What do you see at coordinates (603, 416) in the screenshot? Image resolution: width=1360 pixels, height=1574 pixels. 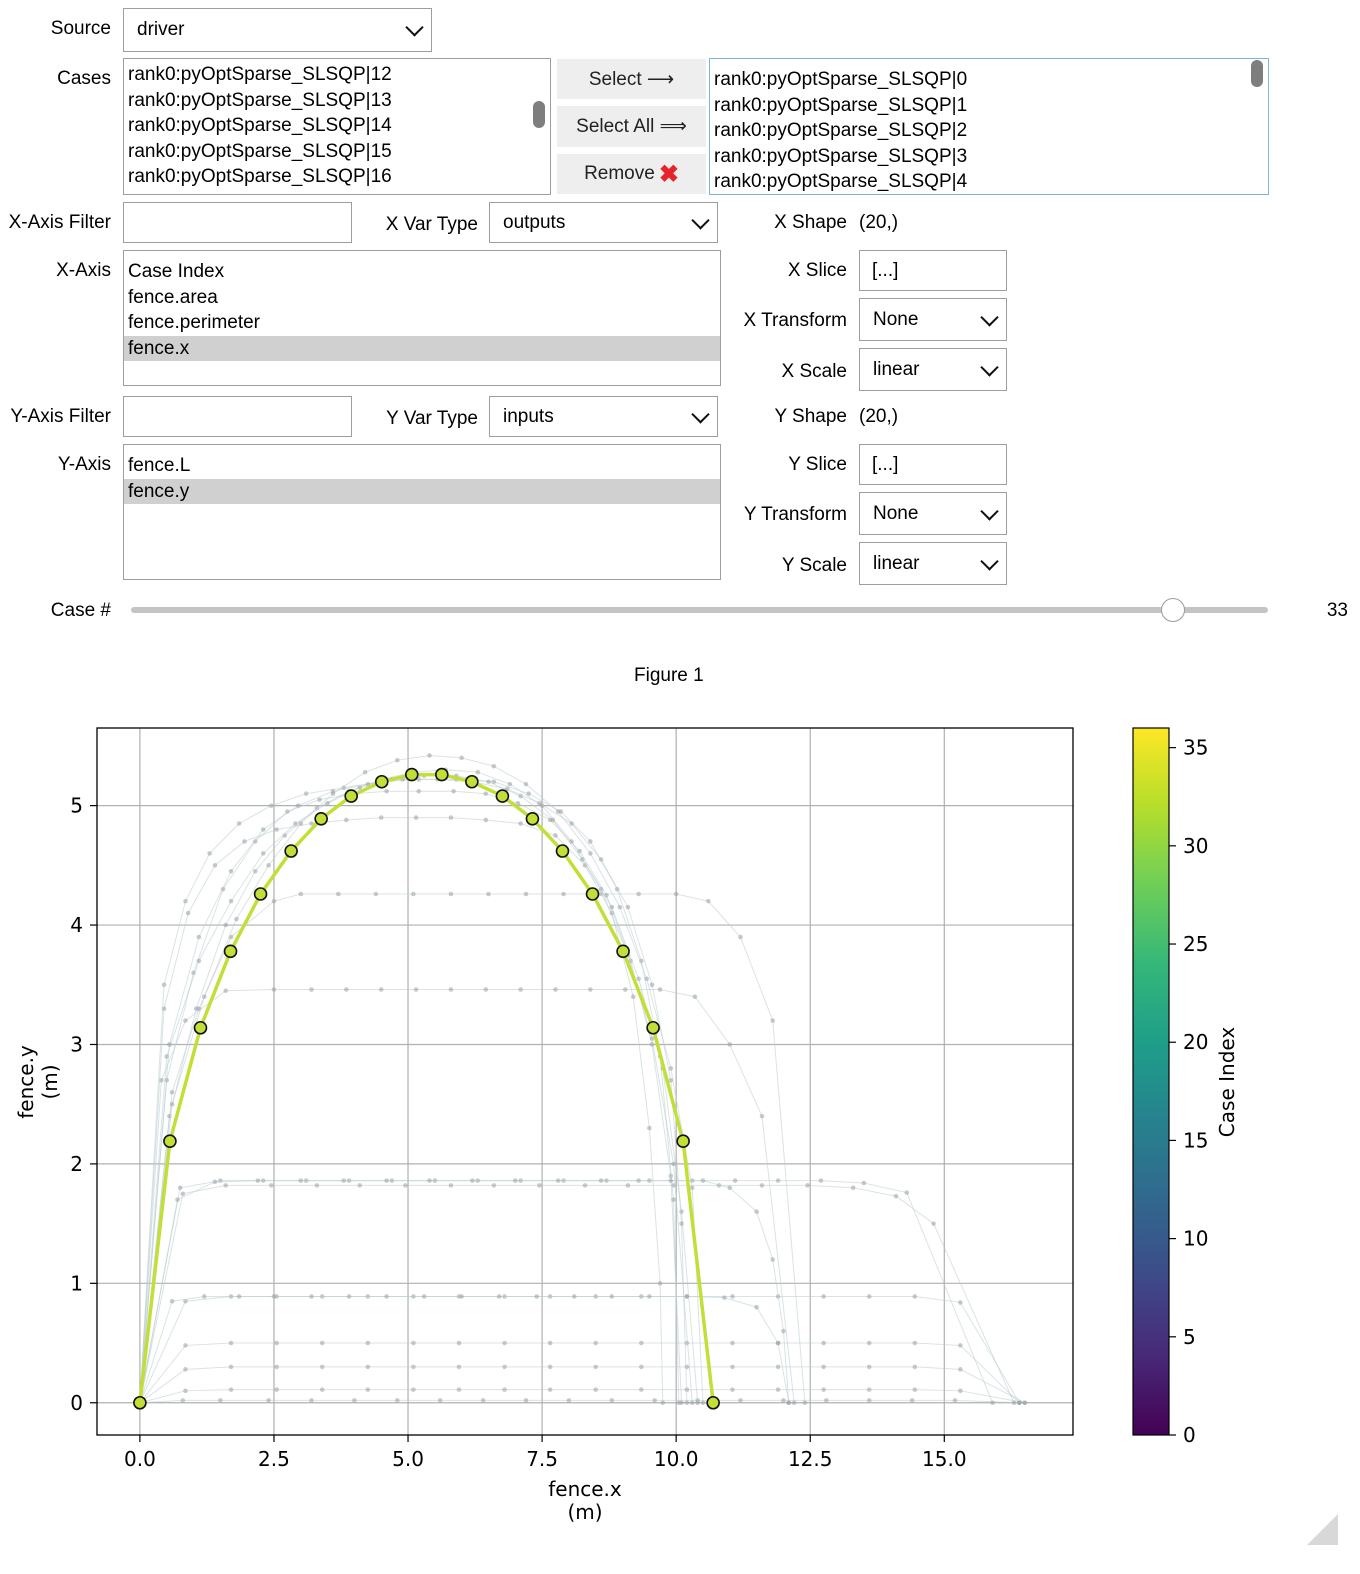 I see `y-var-type-select: inputs` at bounding box center [603, 416].